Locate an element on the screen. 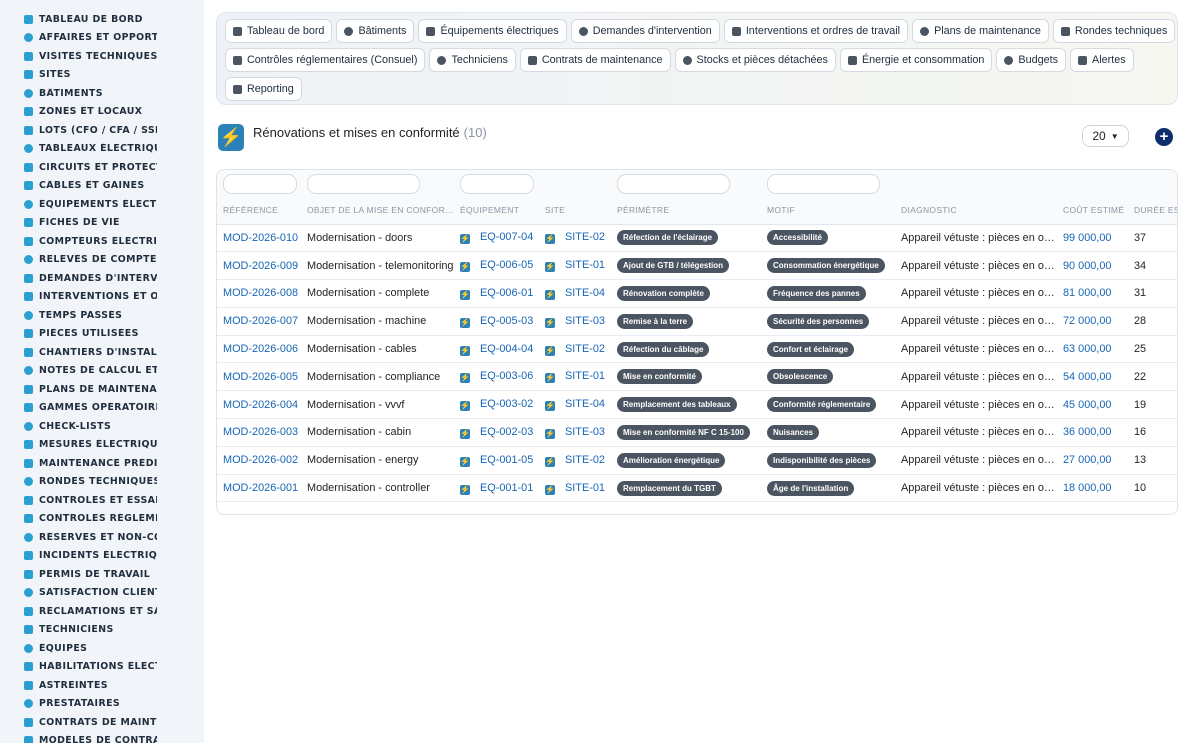  filter-input-perimetre is located at coordinates (673, 184).